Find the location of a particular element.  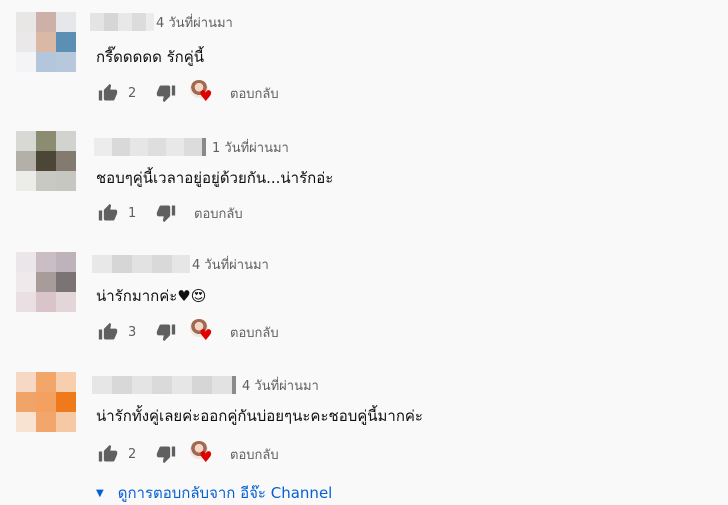

comment-actions: 3 ♥ ตอบกลับ is located at coordinates (187, 332).